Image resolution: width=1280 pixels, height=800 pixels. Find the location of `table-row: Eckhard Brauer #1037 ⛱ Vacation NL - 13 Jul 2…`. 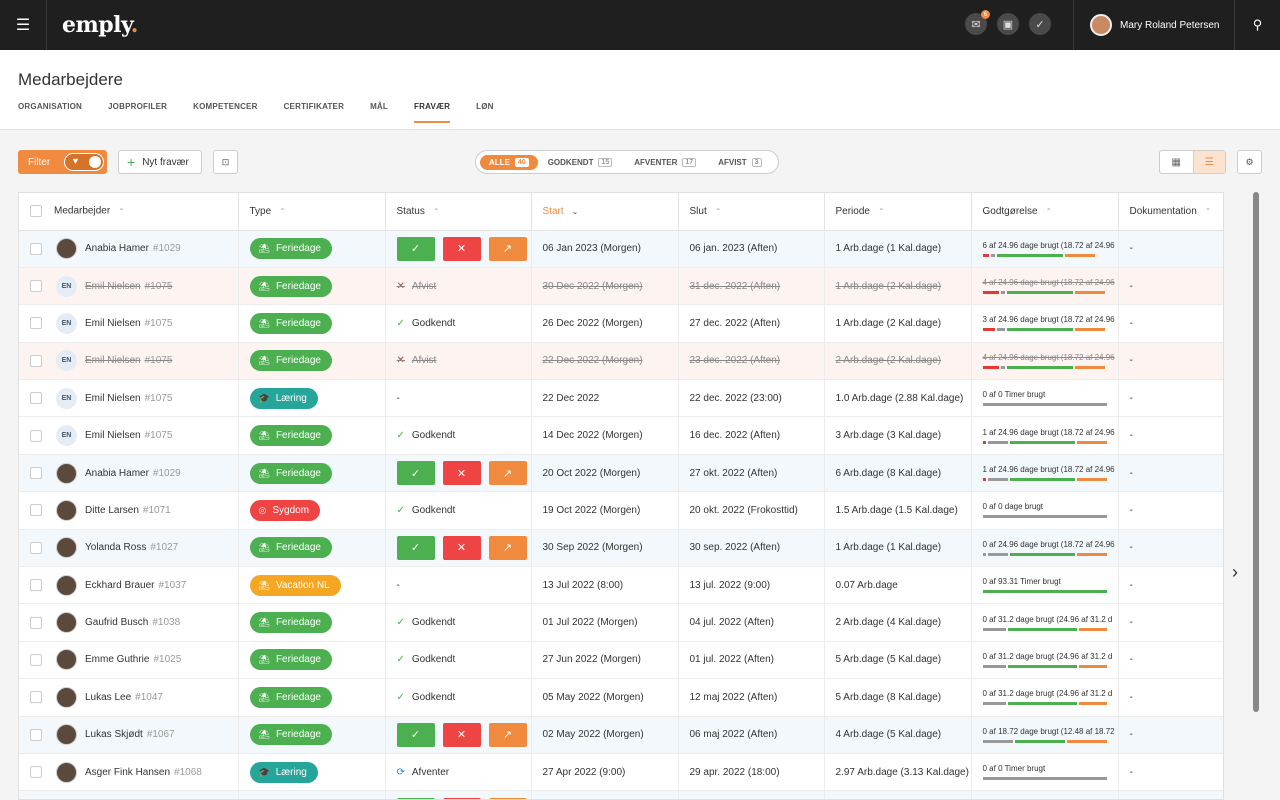

table-row: Eckhard Brauer #1037 ⛱ Vacation NL - 13 Jul 2… is located at coordinates (621, 585).